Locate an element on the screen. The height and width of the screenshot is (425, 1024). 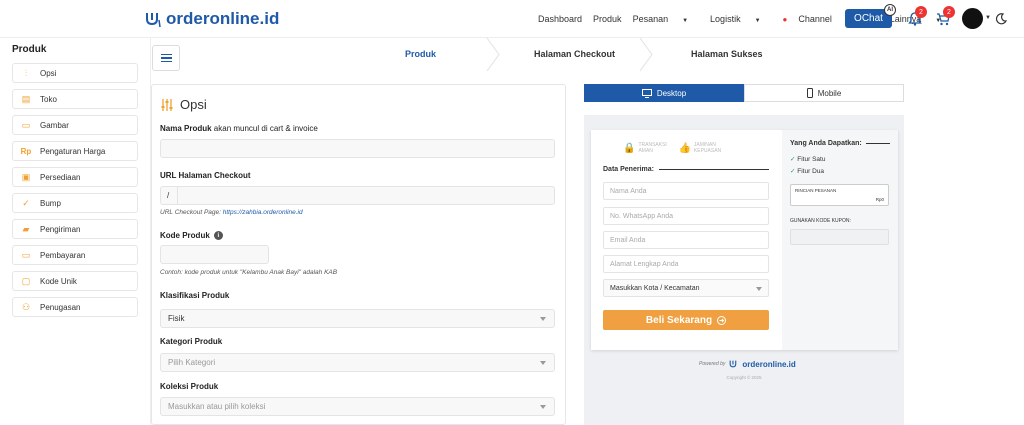
logo: orderonline.id is located at coordinates (212, 19).